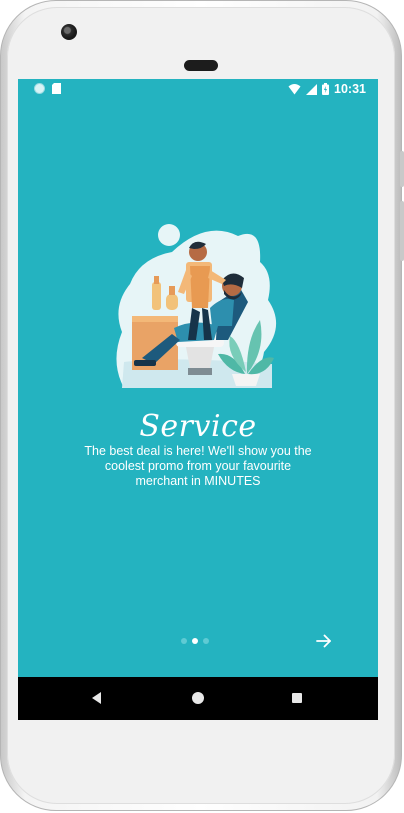  What do you see at coordinates (312, 89) in the screenshot?
I see `signal-icon` at bounding box center [312, 89].